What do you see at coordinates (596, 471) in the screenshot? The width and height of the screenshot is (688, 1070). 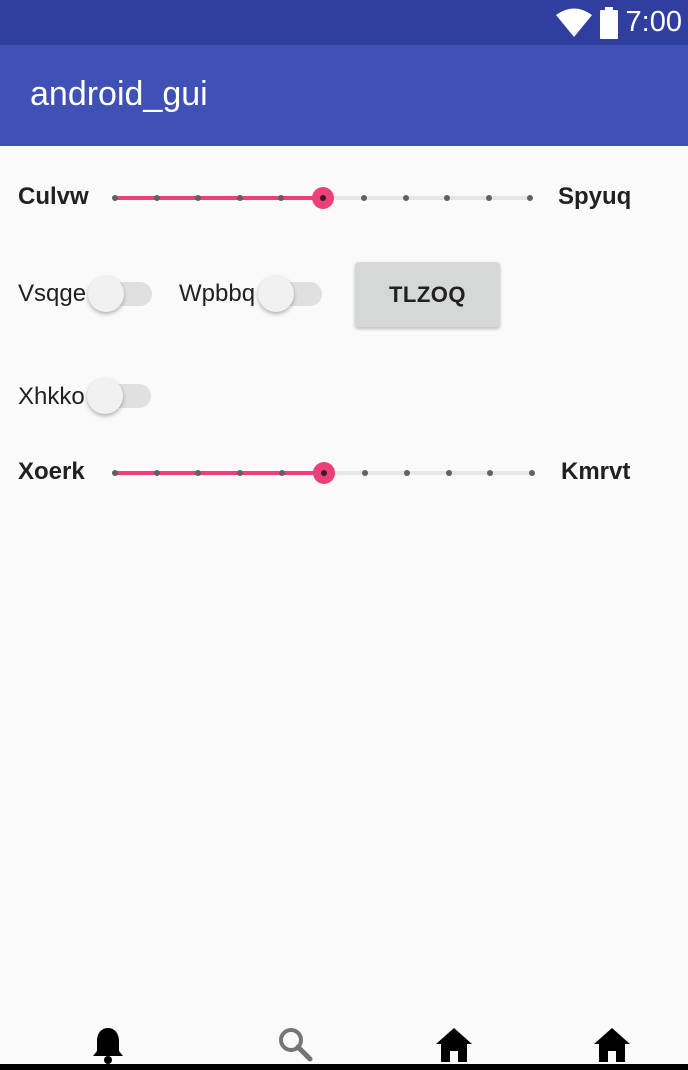 I see `seekbar2-right-label: Kmrvt` at bounding box center [596, 471].